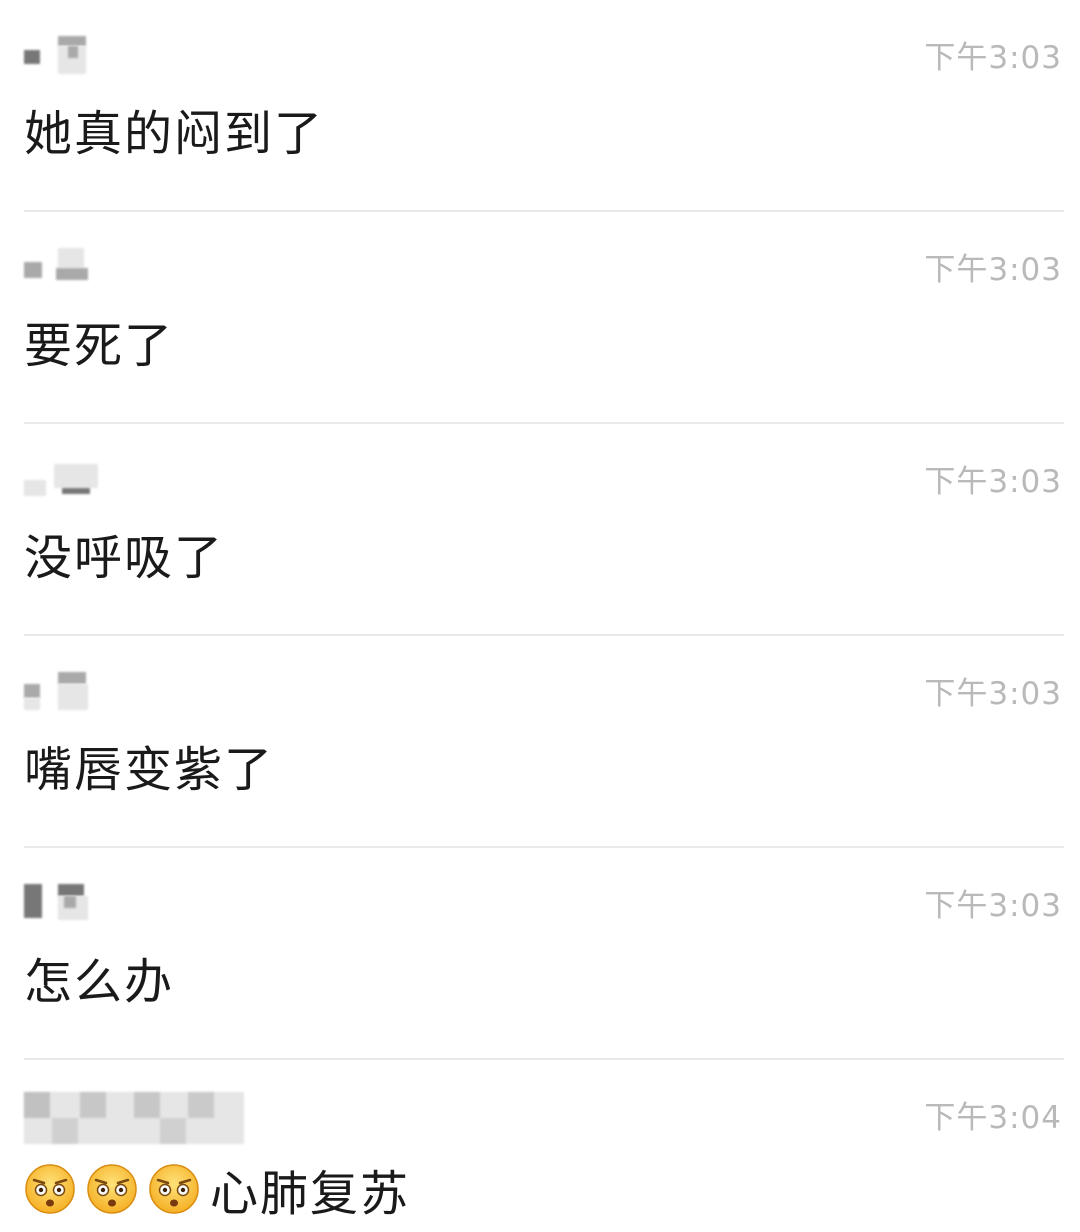 The width and height of the screenshot is (1080, 1232). I want to click on message-text: 心肺复苏, so click(310, 1194).